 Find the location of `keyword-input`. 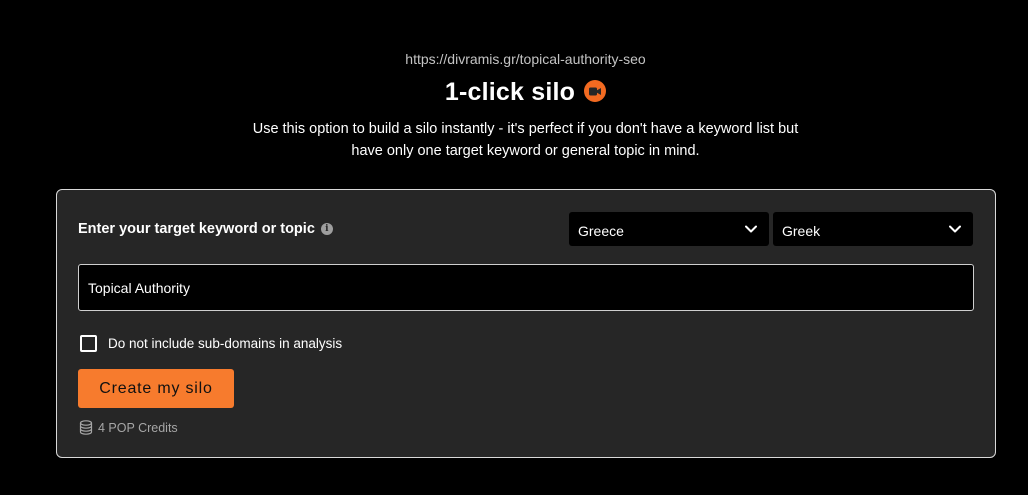

keyword-input is located at coordinates (526, 287).